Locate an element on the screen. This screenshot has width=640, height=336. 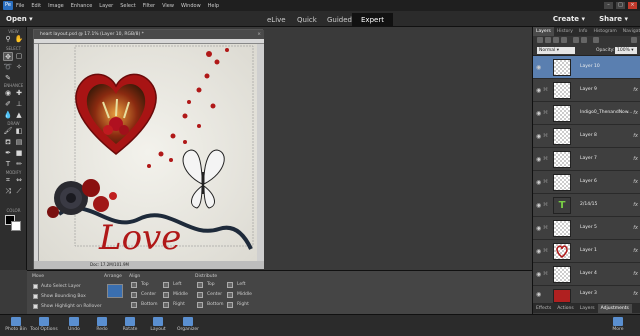
share-button: Share ▾ is located at coordinates (613, 19).